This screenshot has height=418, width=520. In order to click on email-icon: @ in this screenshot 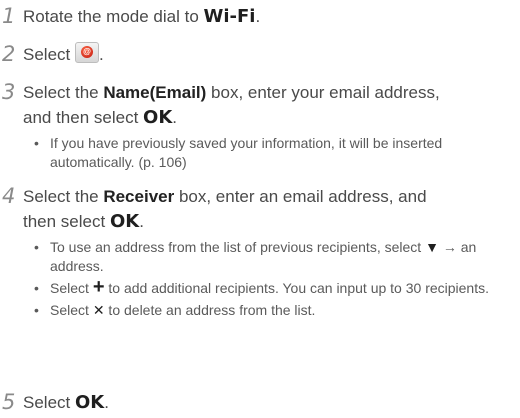, I will do `click(86, 52)`.